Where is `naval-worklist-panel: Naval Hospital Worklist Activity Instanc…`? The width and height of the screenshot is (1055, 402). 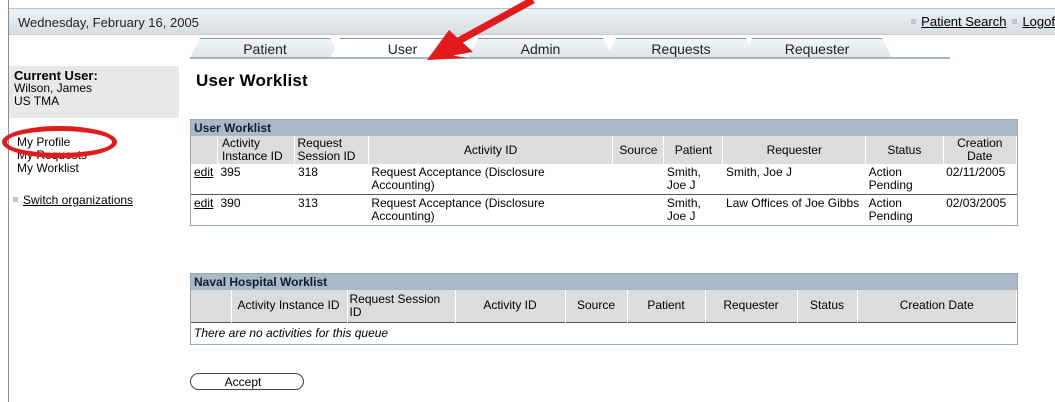 naval-worklist-panel: Naval Hospital Worklist Activity Instanc… is located at coordinates (604, 309).